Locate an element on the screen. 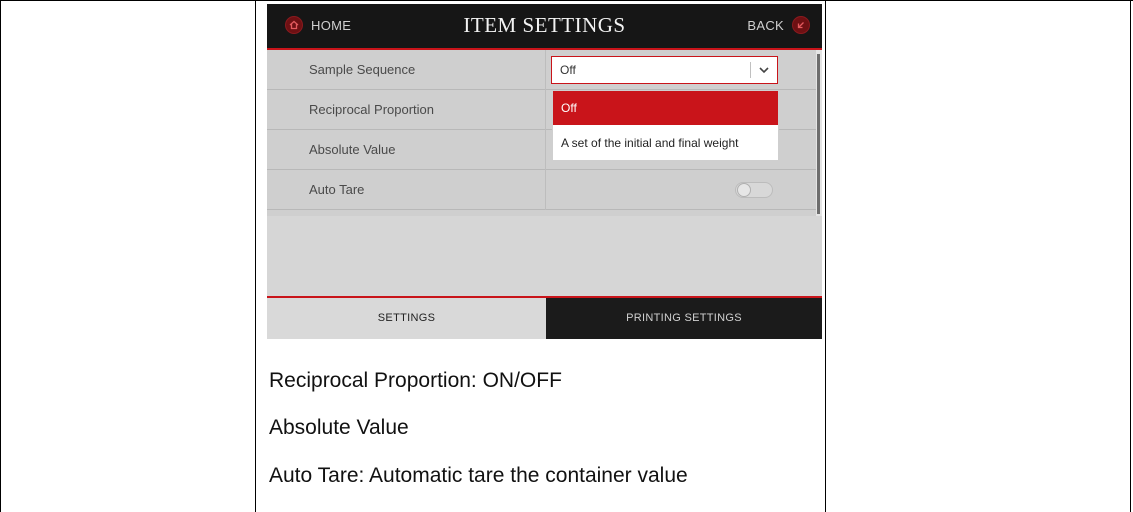 The width and height of the screenshot is (1133, 512). back-arrow-icon is located at coordinates (801, 25).